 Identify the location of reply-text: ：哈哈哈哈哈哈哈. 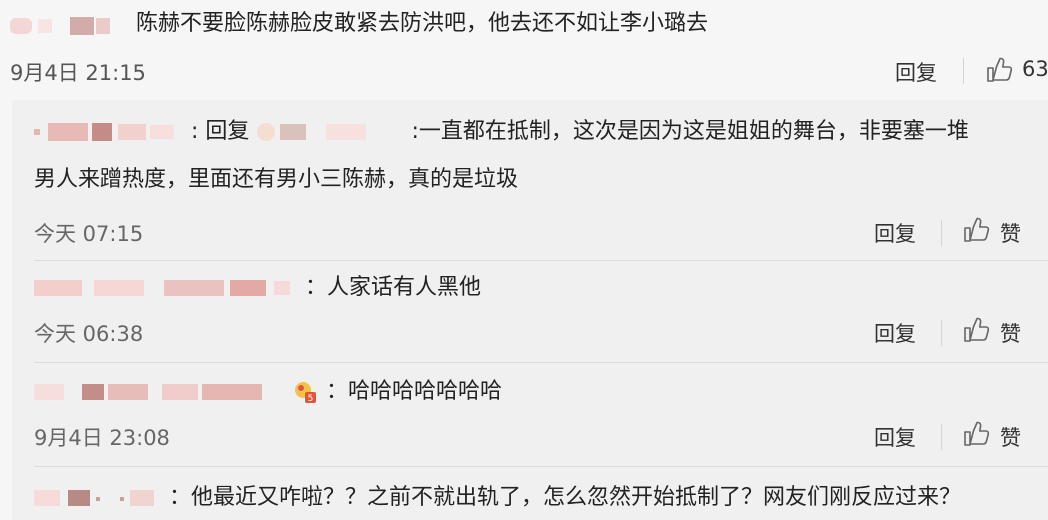
(414, 391).